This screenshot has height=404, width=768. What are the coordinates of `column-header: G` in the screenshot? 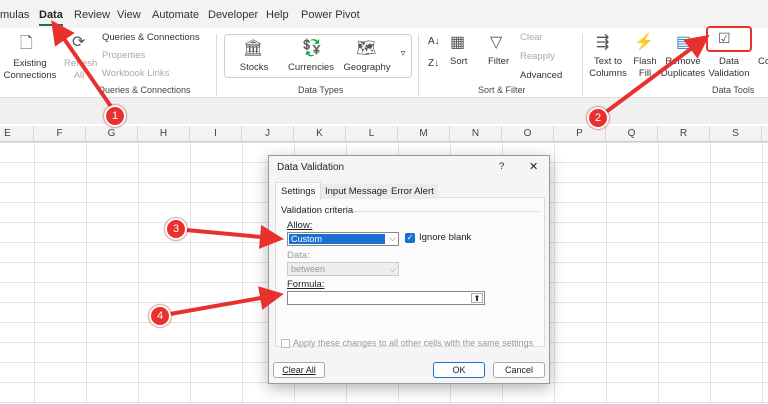 It's located at (112, 134).